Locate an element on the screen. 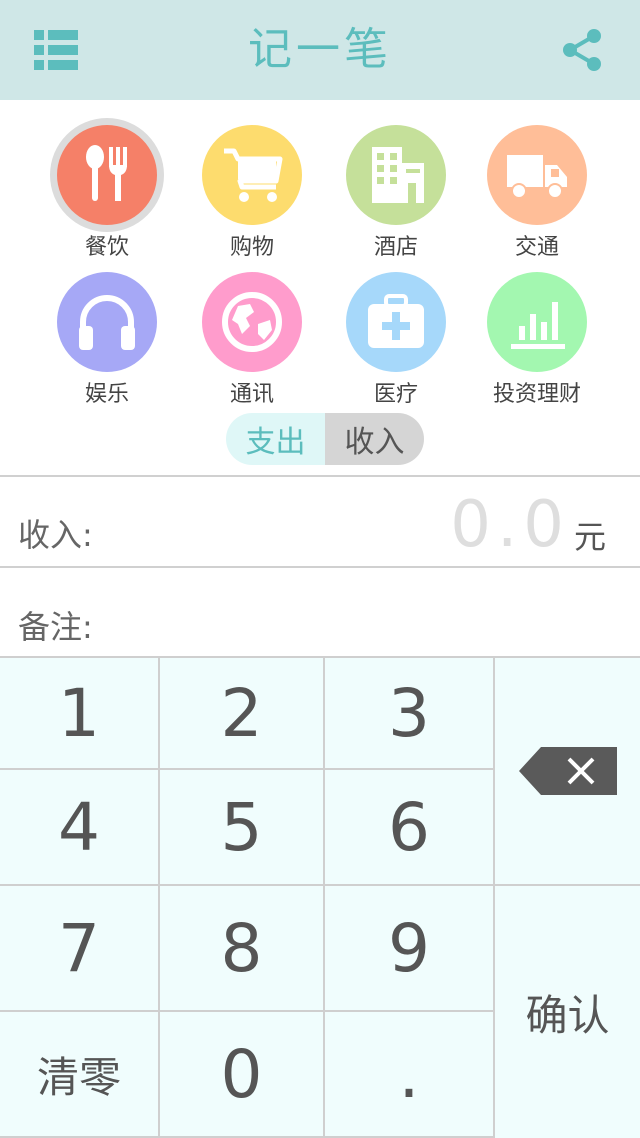  category-entertainment: 娱乐 is located at coordinates (107, 342).